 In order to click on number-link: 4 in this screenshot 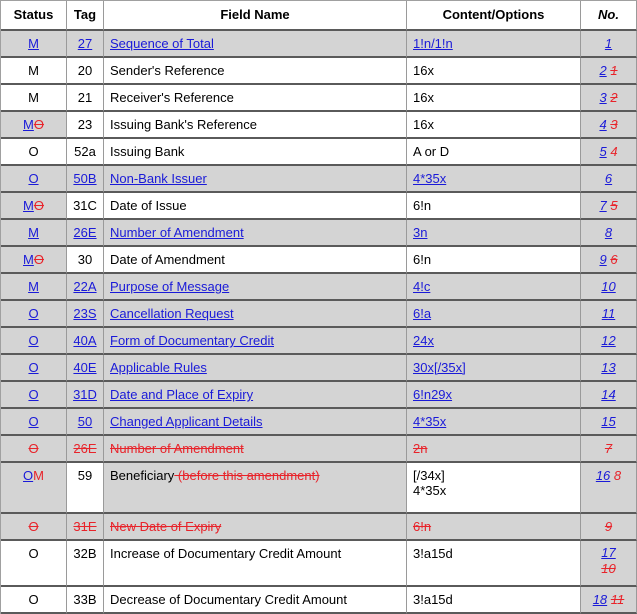, I will do `click(602, 124)`.